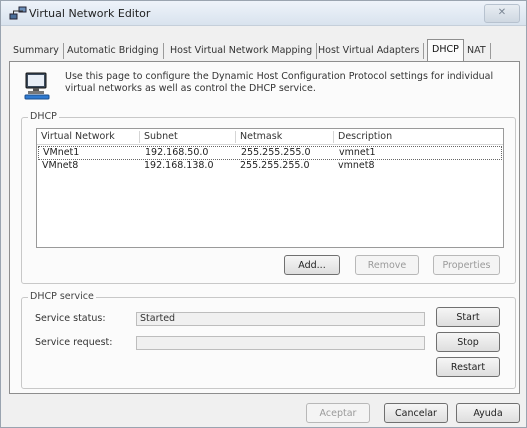  Describe the element at coordinates (179, 165) in the screenshot. I see `cell-subnet: 192.168.138.0` at that location.